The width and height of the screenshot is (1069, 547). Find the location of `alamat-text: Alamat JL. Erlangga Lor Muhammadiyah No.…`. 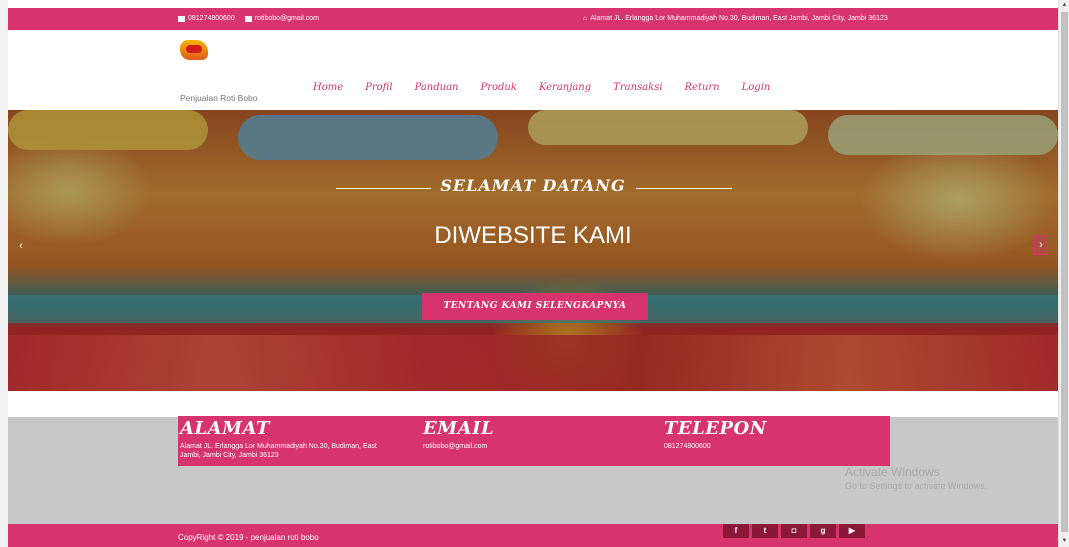

alamat-text: Alamat JL. Erlangga Lor Muhammadiyah No.… is located at coordinates (278, 451).